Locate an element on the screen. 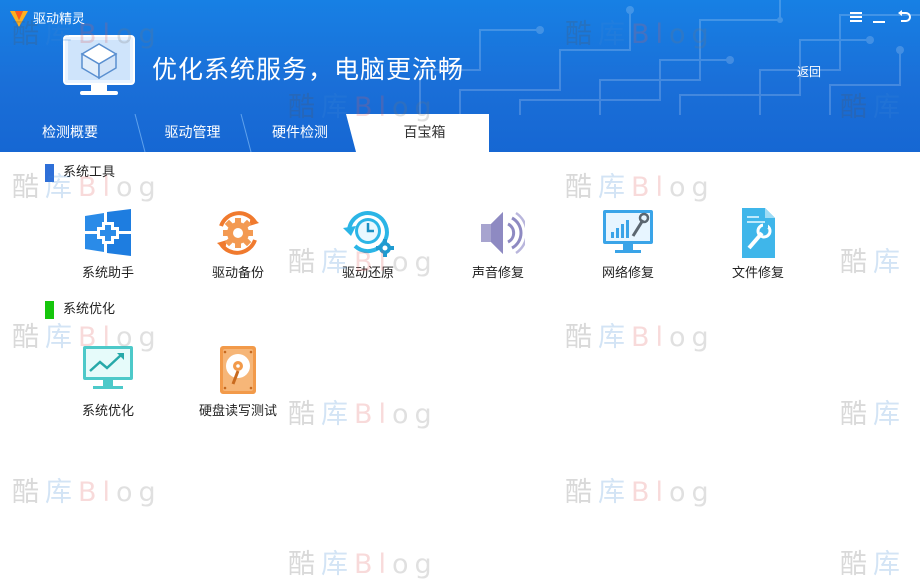  tool-label: 硬盘读写测试 is located at coordinates (237, 411).